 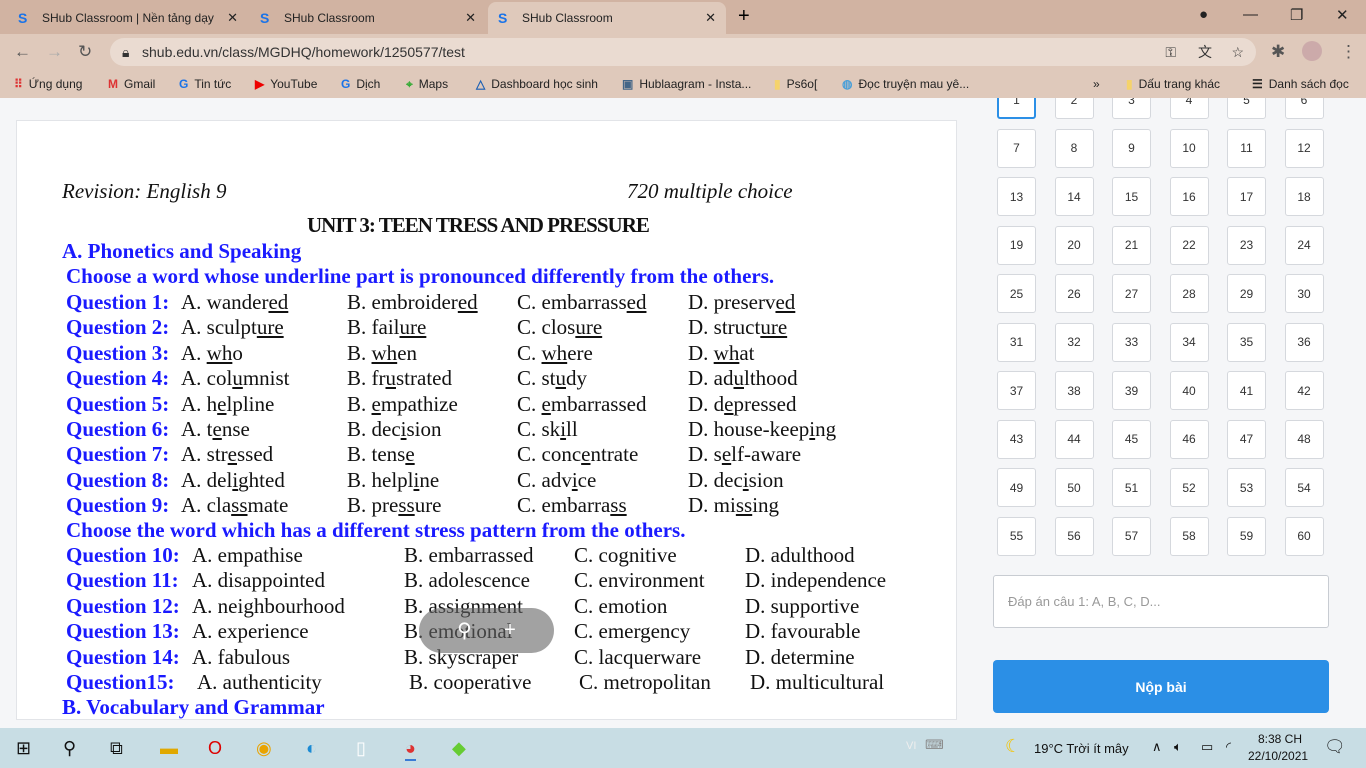 I want to click on weather-text: 19°C Trời ít mây, so click(x=1081, y=748).